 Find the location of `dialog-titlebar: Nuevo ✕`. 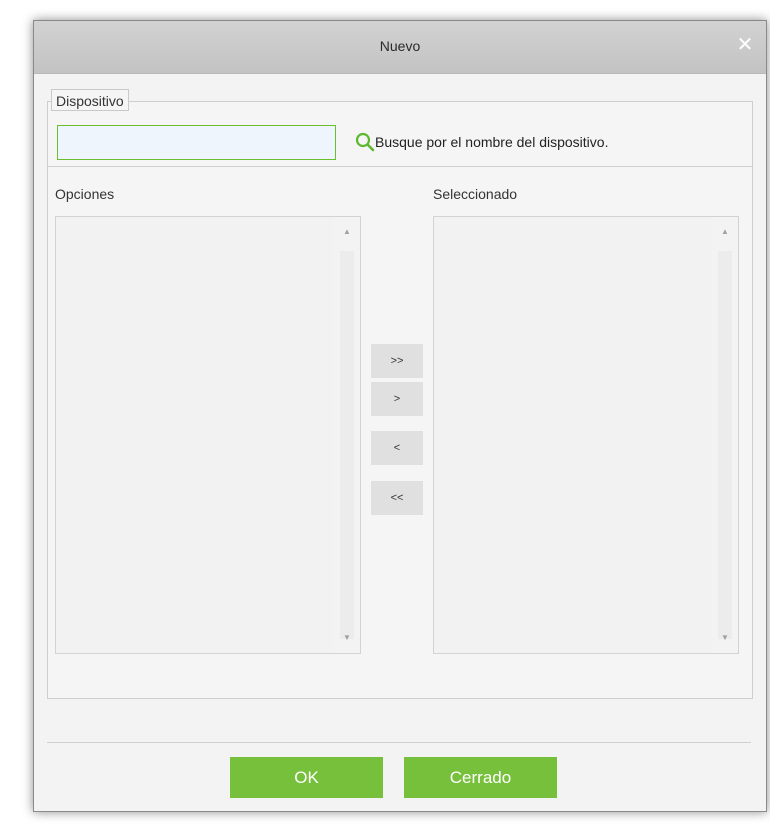

dialog-titlebar: Nuevo ✕ is located at coordinates (400, 47).